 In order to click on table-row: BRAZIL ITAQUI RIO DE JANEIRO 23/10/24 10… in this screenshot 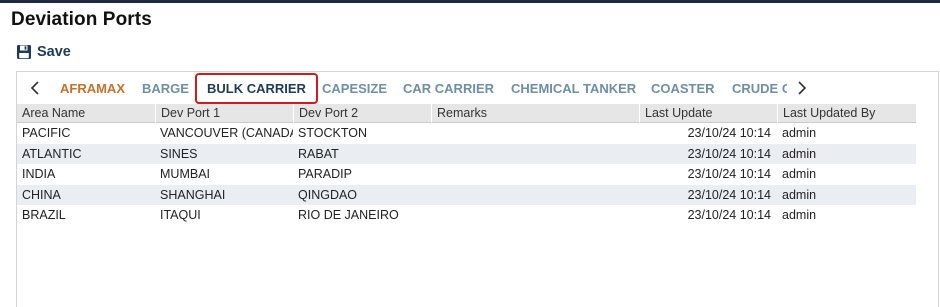, I will do `click(466, 215)`.